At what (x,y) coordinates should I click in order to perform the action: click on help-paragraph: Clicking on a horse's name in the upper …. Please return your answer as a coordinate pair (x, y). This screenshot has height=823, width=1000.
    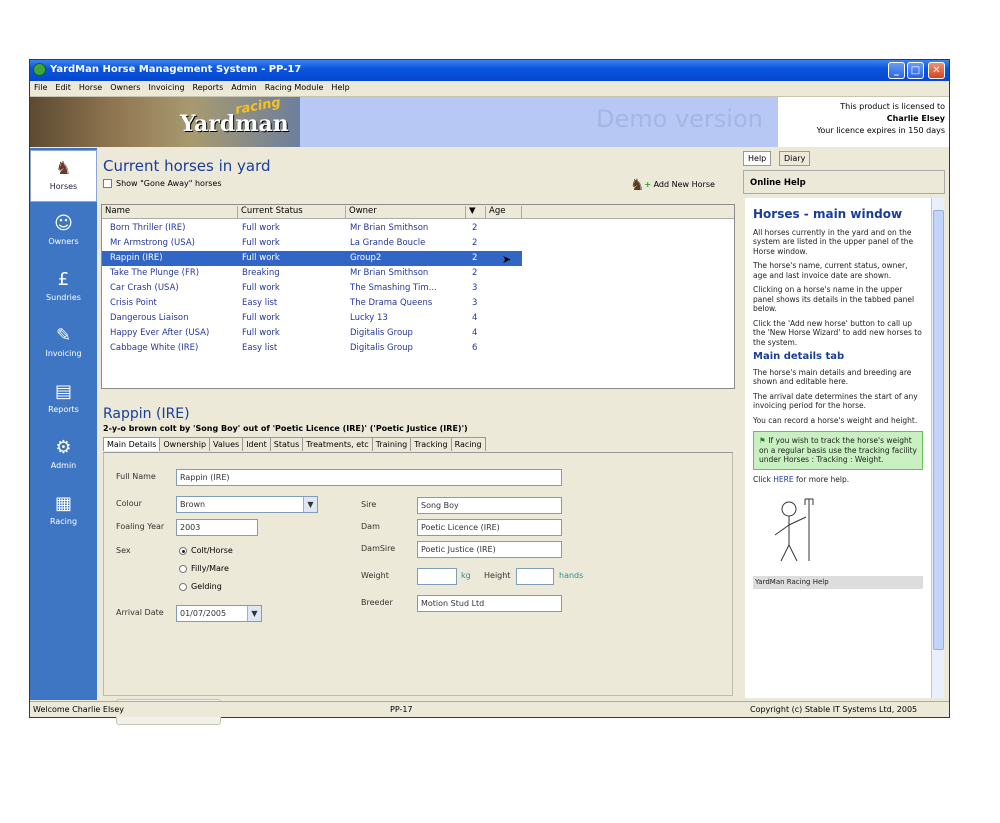
    Looking at the image, I should click on (834, 299).